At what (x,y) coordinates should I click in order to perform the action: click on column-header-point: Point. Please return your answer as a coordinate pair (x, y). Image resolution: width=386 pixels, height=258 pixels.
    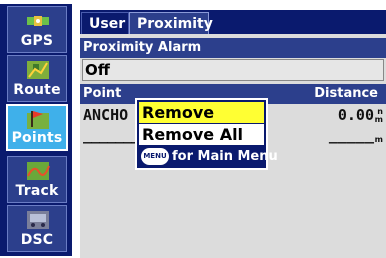
    Looking at the image, I should click on (102, 93).